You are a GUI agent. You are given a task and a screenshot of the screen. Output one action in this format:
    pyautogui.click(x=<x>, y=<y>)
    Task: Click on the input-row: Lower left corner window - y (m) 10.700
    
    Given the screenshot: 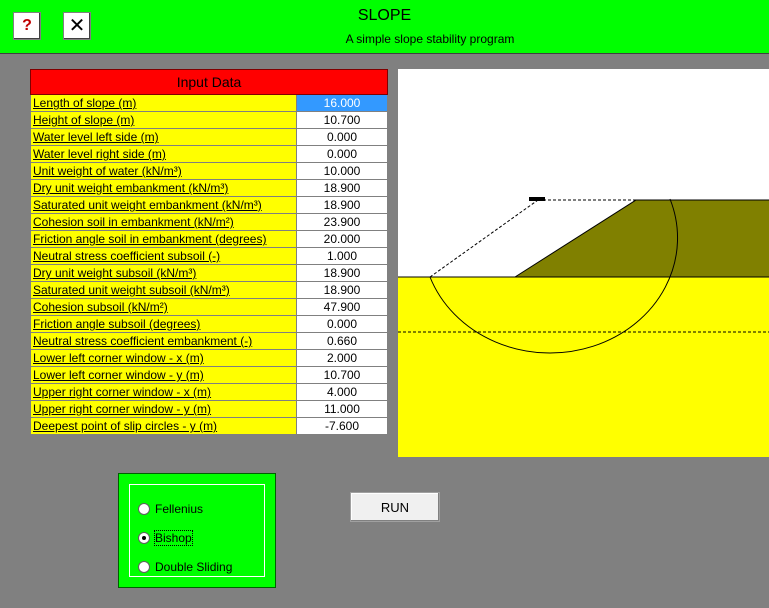 What is the action you would take?
    pyautogui.click(x=209, y=375)
    